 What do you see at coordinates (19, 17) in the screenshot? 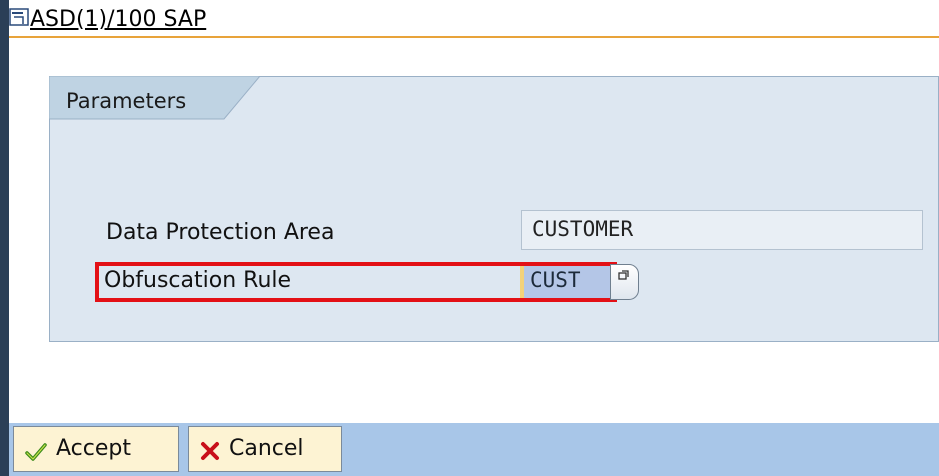
I see `window-menu-icon` at bounding box center [19, 17].